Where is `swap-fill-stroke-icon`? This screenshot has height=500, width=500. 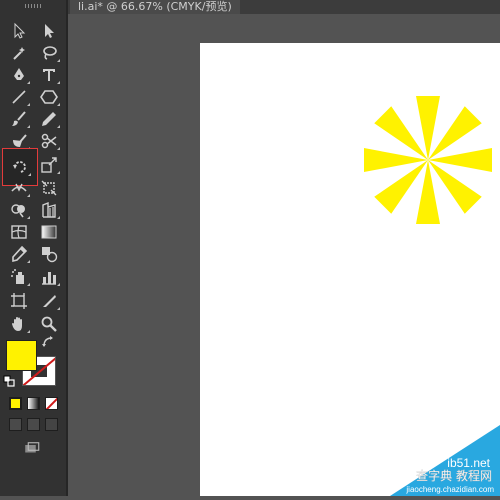
swap-fill-stroke-icon is located at coordinates (48, 342).